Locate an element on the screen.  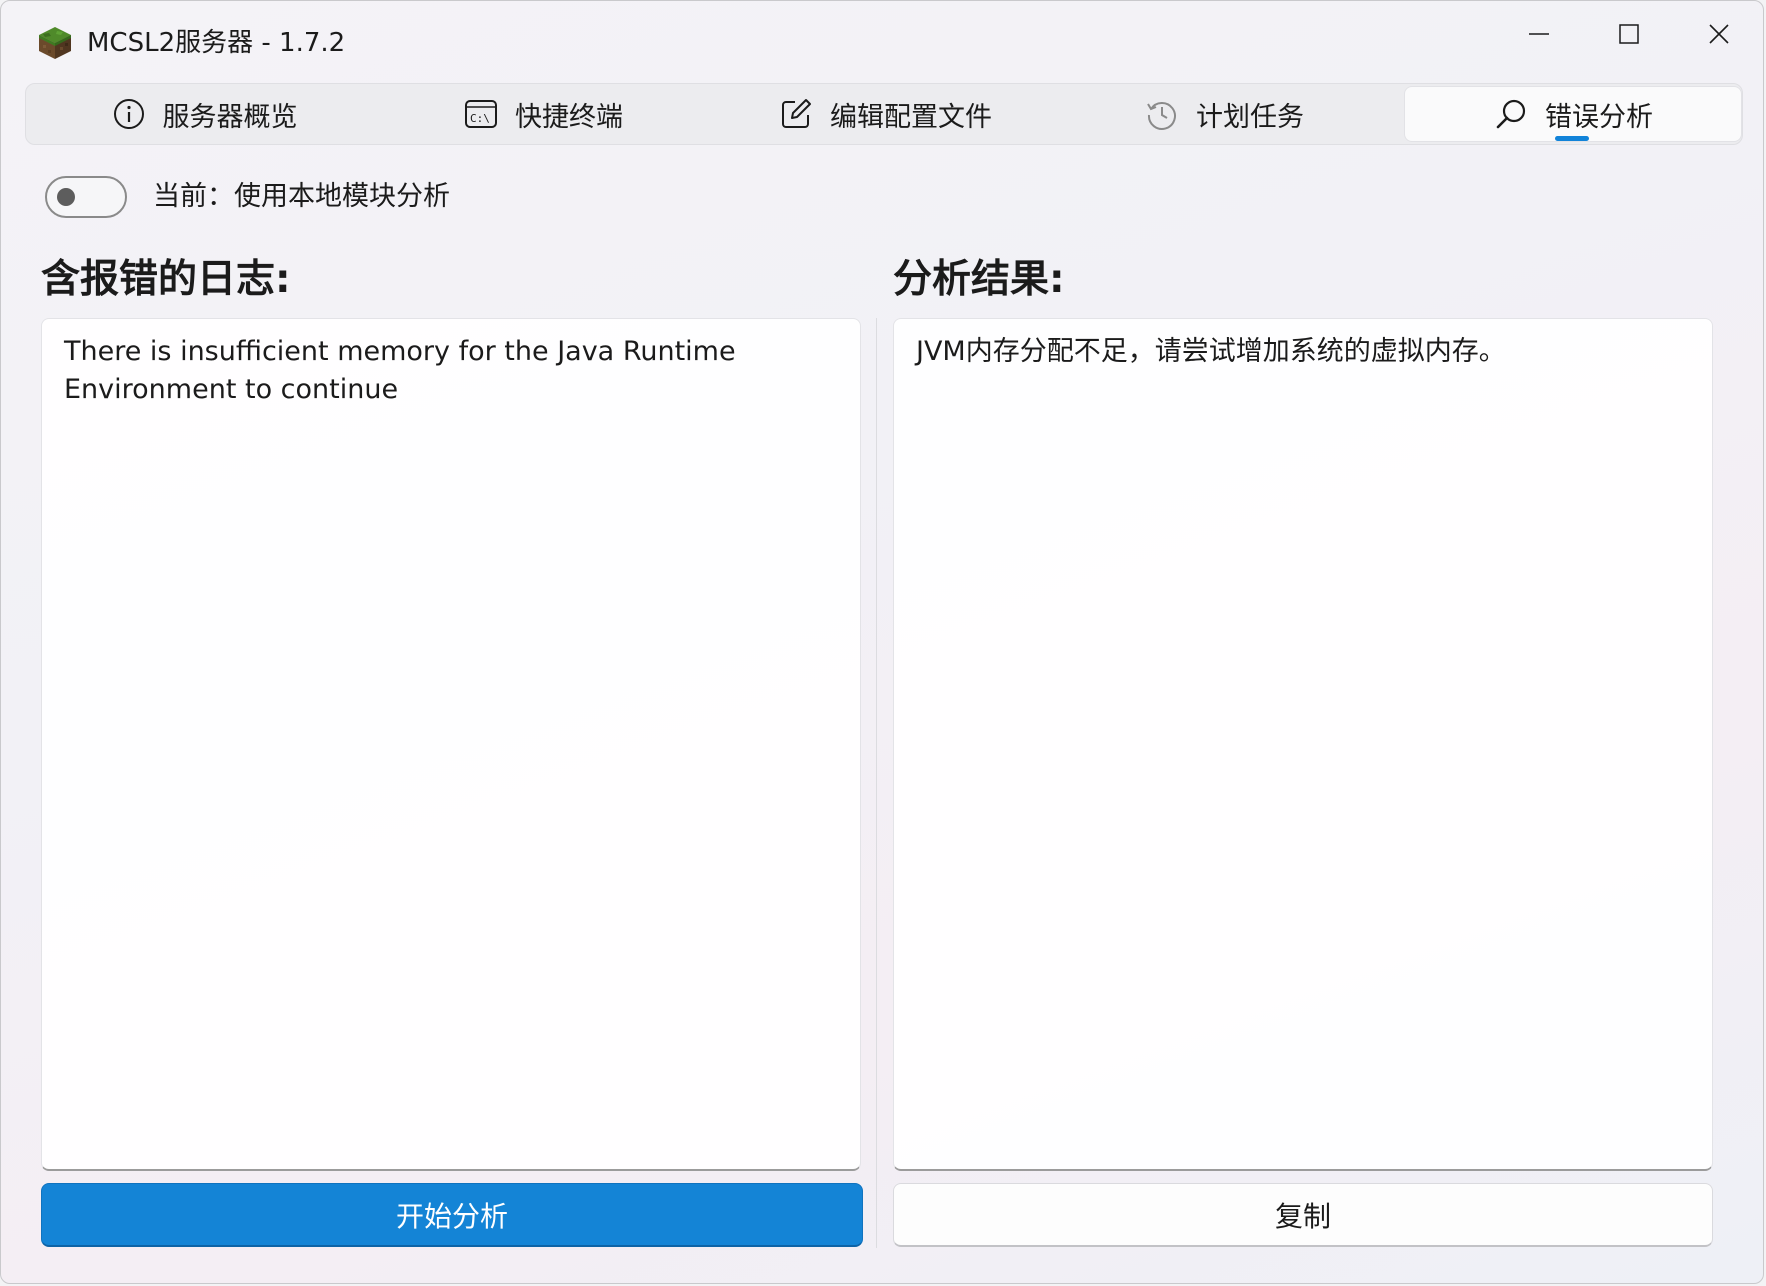
result-section-title: 分析结果: is located at coordinates (979, 279).